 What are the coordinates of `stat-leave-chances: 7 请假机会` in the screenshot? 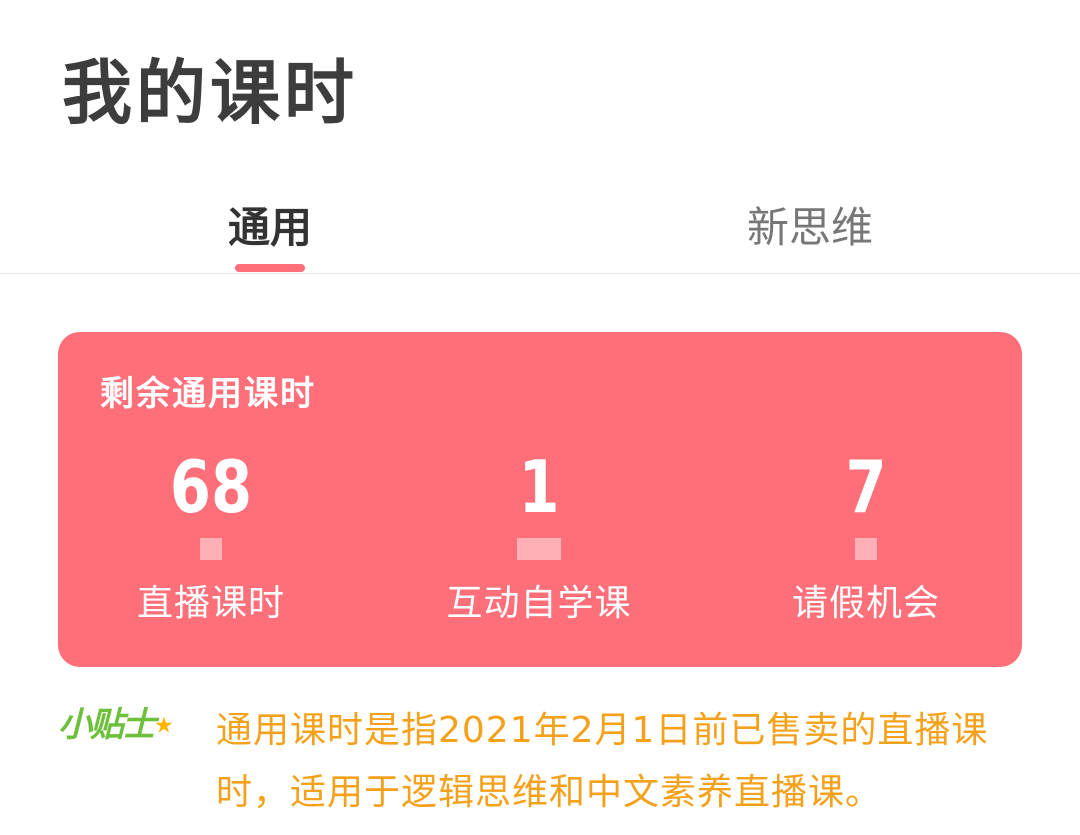 It's located at (866, 534).